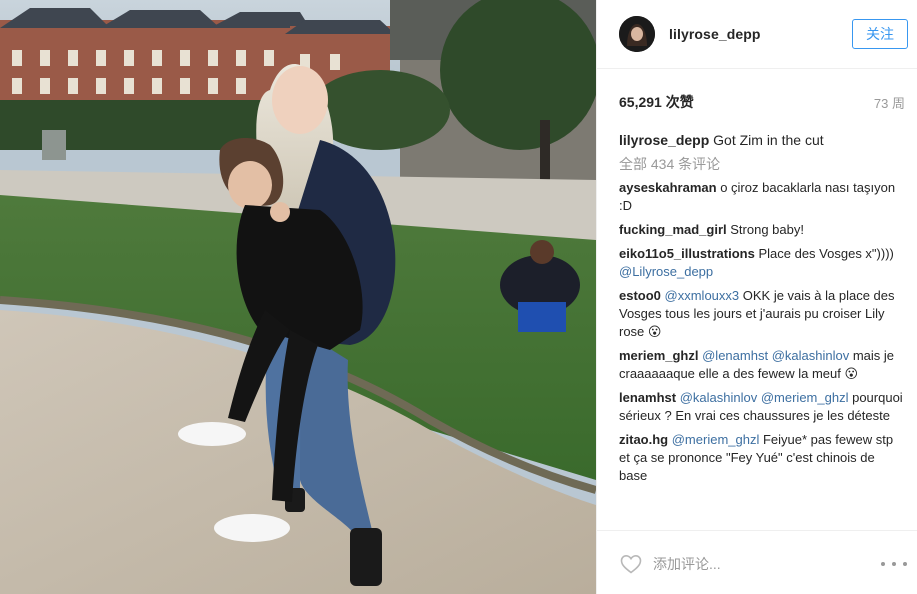  What do you see at coordinates (647, 397) in the screenshot?
I see `comment-user: lenamhst` at bounding box center [647, 397].